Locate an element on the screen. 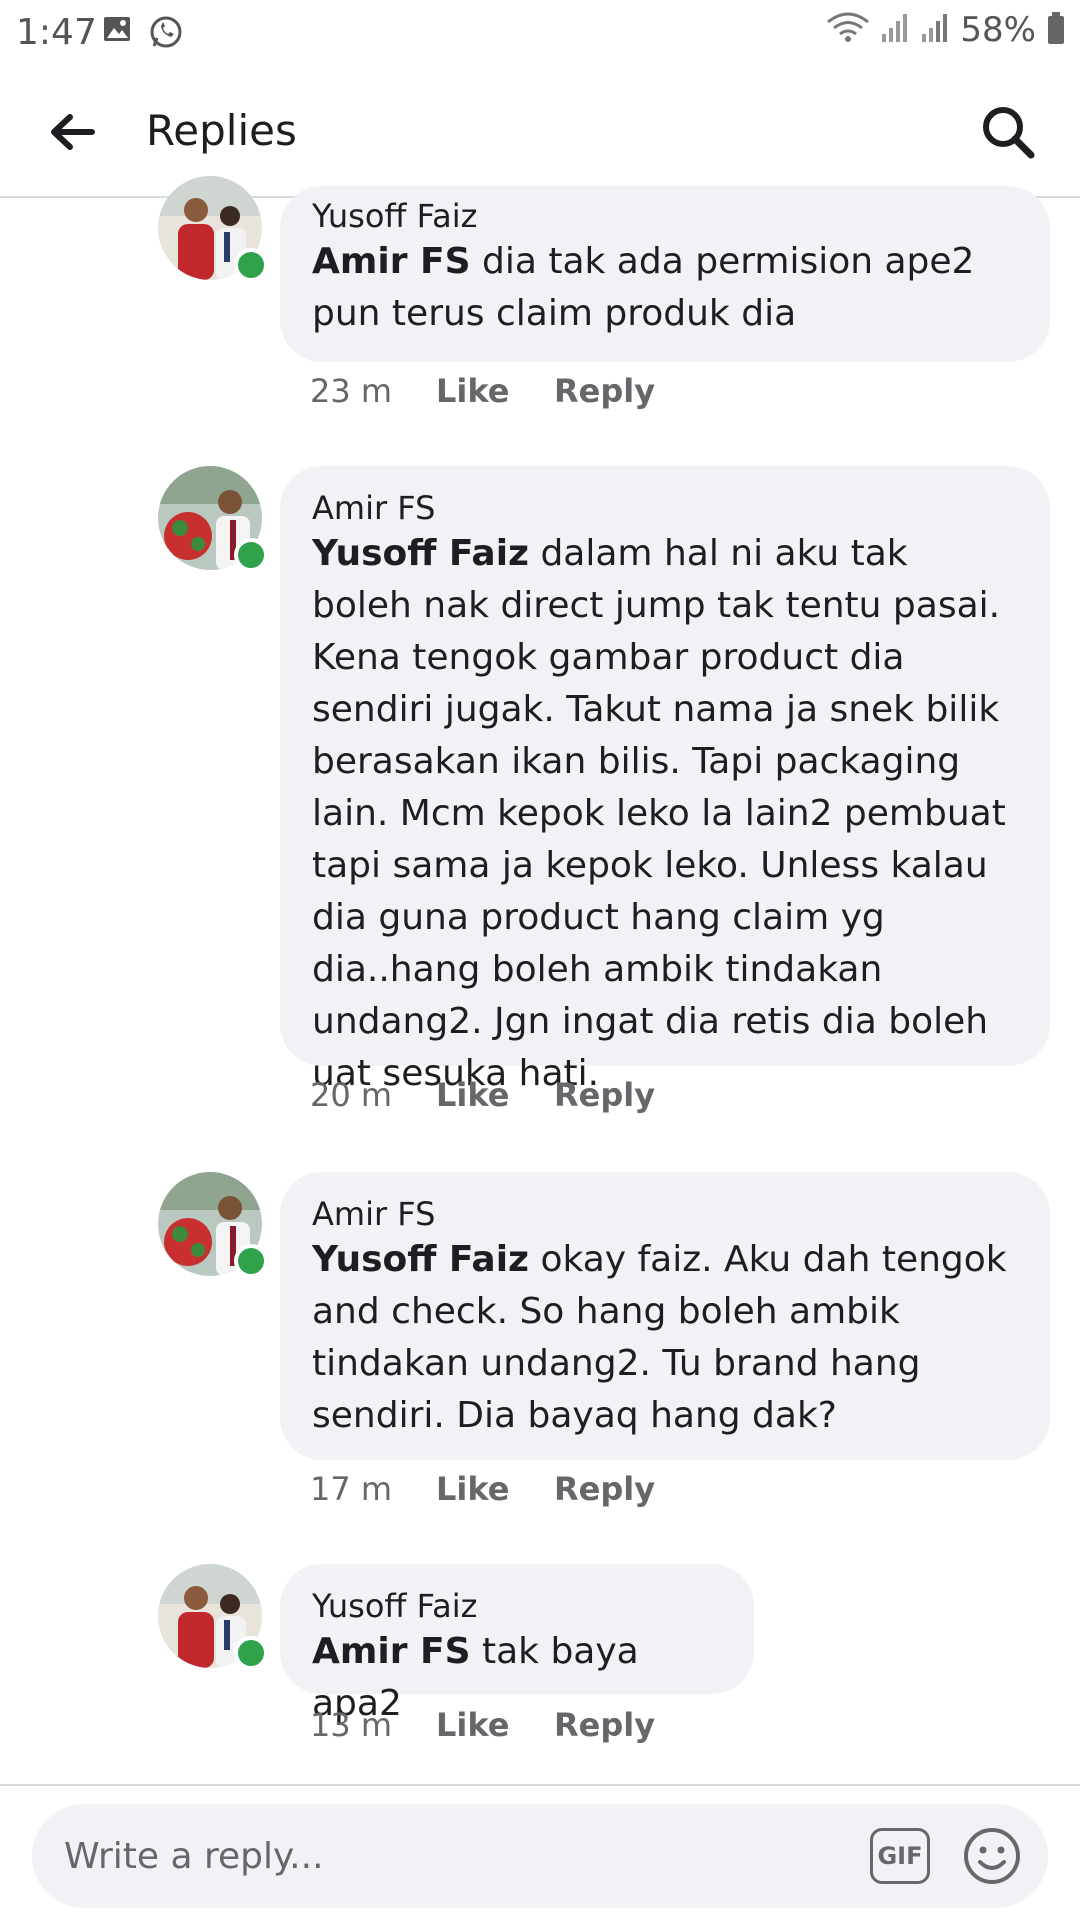 The height and width of the screenshot is (1922, 1080). comment-actions: 20 m Like Reply is located at coordinates (482, 1095).